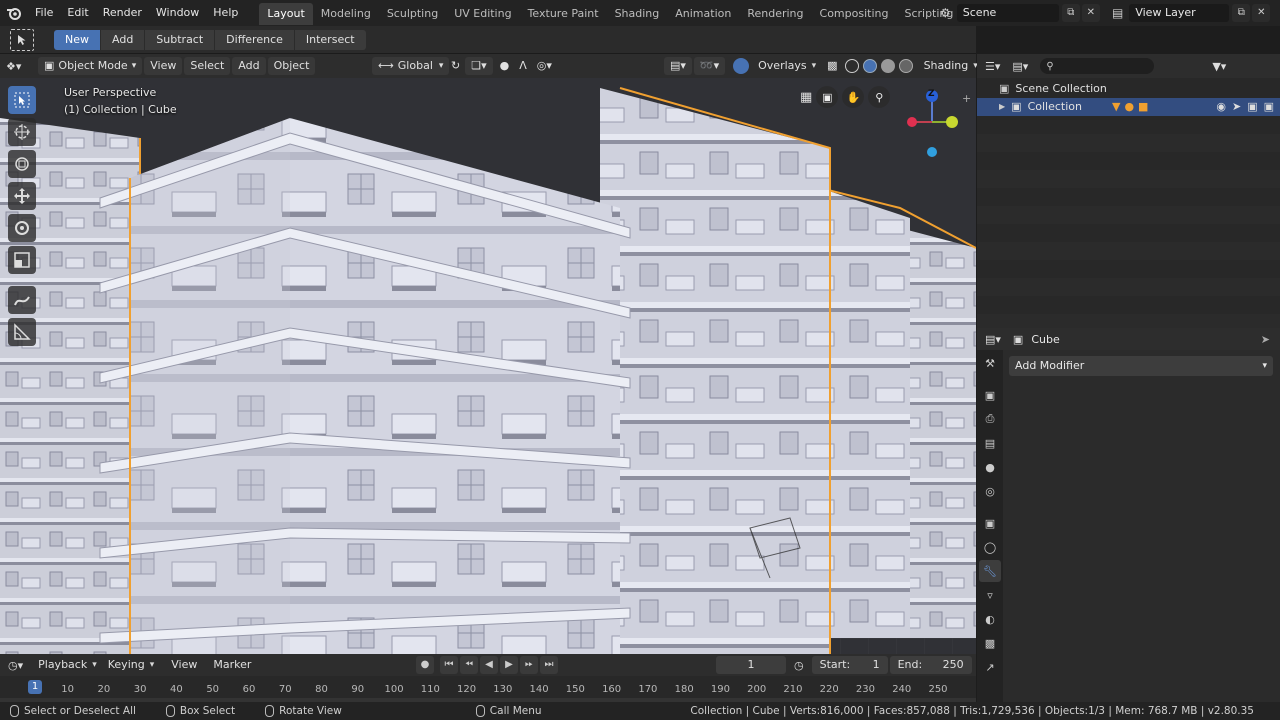 The width and height of the screenshot is (1280, 720). I want to click on world-tab-icon: ◎, so click(990, 491).